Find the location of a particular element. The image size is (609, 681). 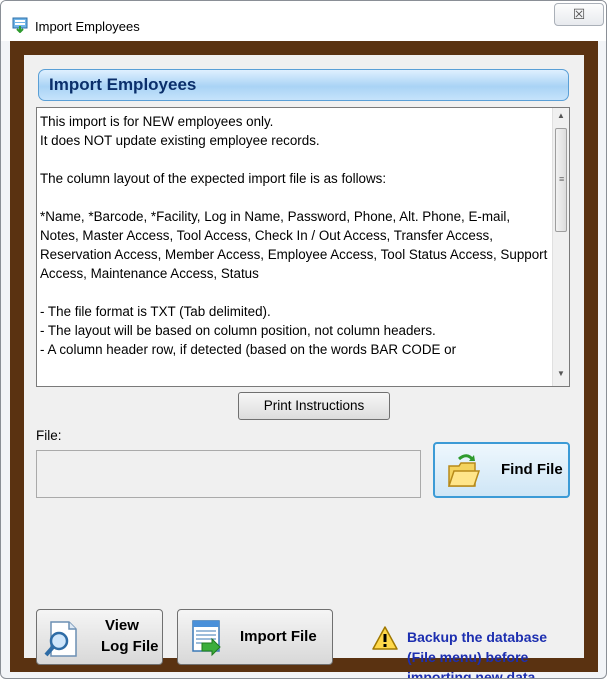

file-label: File: is located at coordinates (49, 435).